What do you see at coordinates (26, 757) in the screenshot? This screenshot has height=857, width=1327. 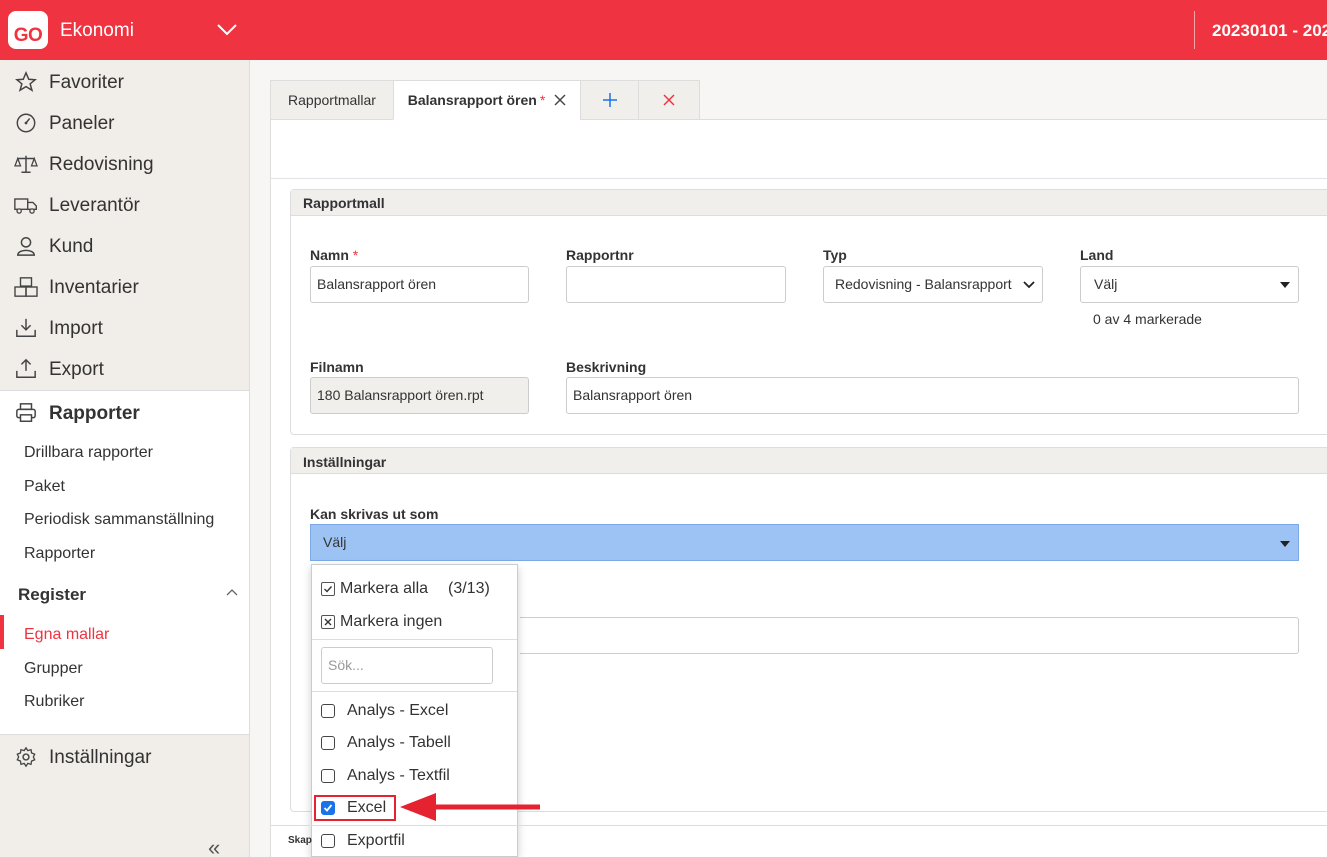 I see `gear-icon` at bounding box center [26, 757].